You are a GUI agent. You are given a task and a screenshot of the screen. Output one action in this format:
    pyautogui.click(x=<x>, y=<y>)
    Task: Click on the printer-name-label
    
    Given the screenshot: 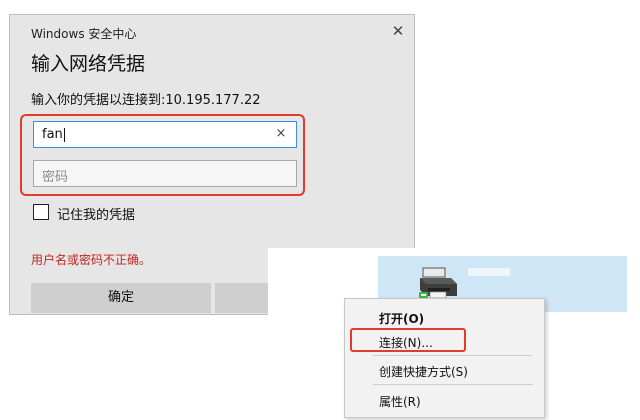 What is the action you would take?
    pyautogui.click(x=489, y=272)
    